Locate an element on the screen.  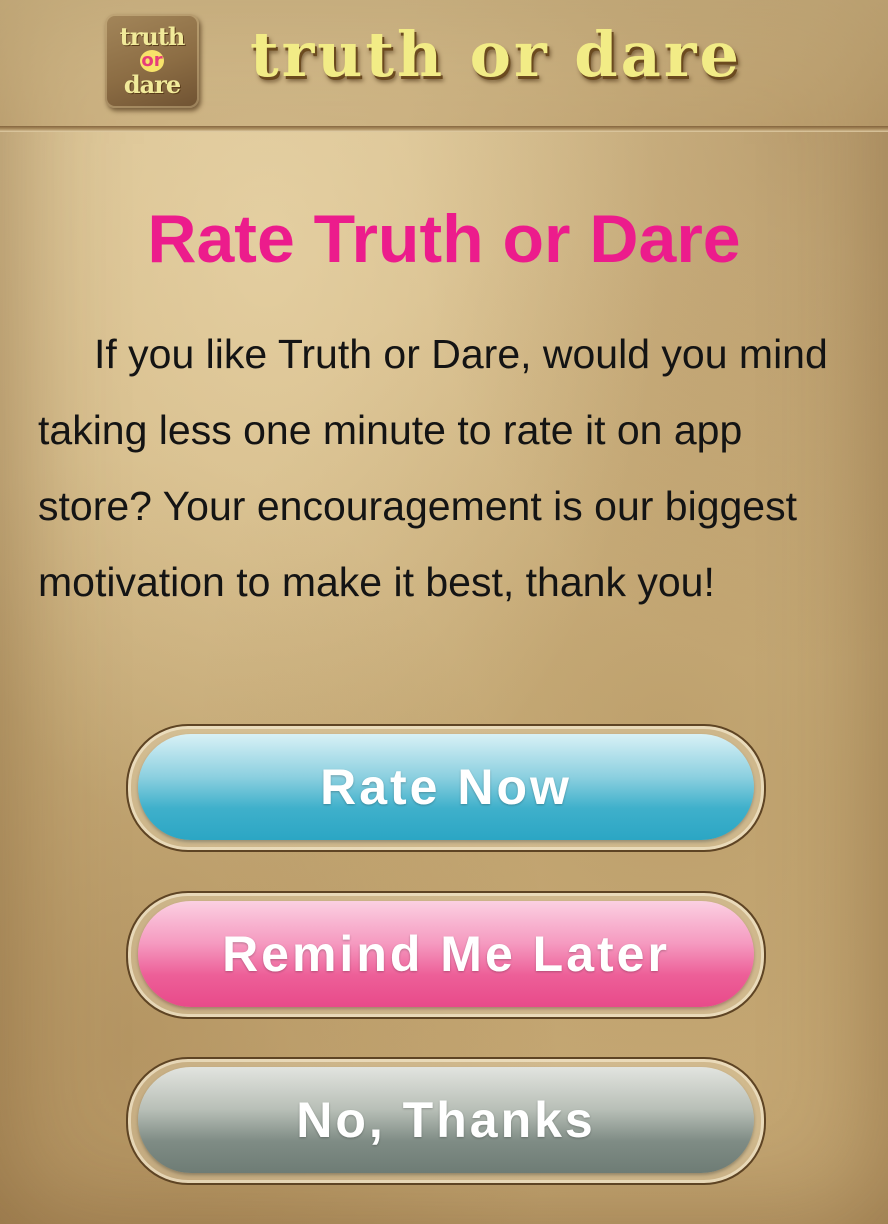
logo-word-dare: dare is located at coordinates (152, 84).